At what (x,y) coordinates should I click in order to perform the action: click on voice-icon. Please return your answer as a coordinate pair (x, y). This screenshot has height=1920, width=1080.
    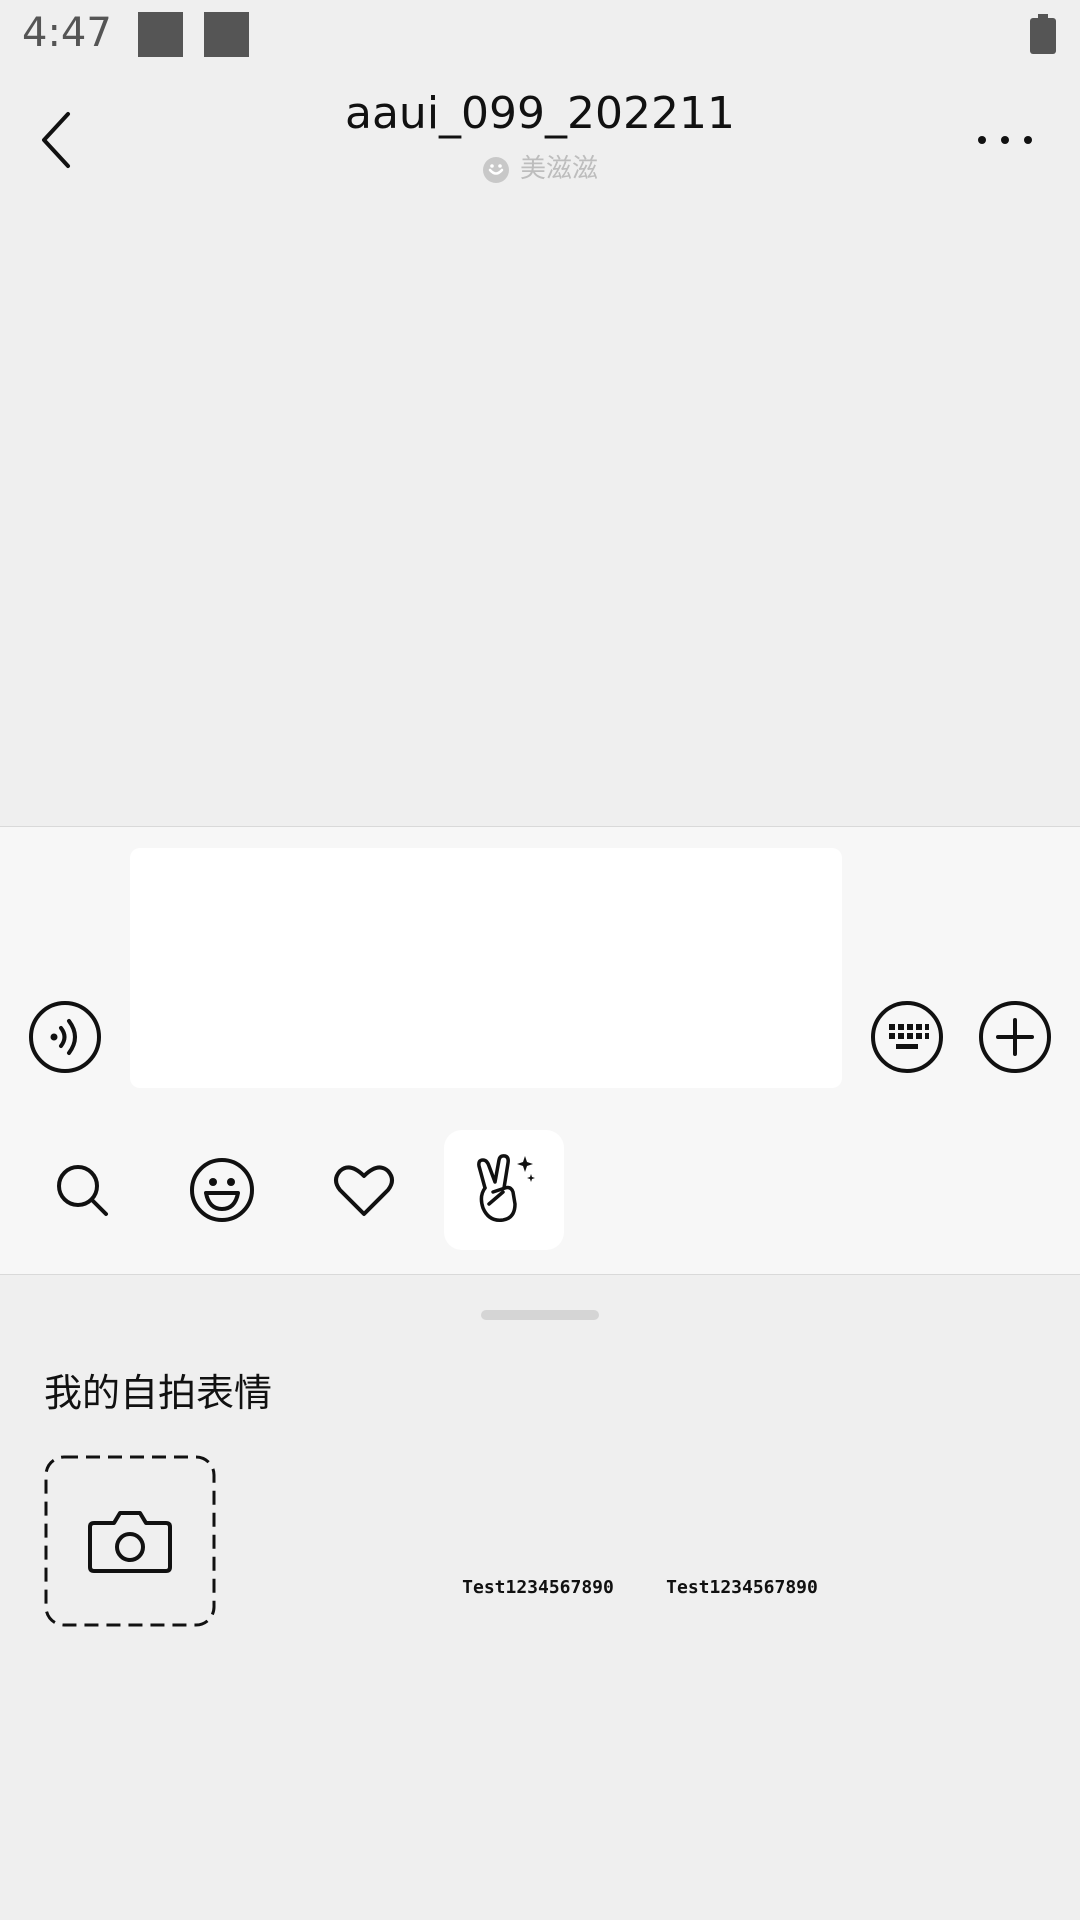
    Looking at the image, I should click on (65, 1037).